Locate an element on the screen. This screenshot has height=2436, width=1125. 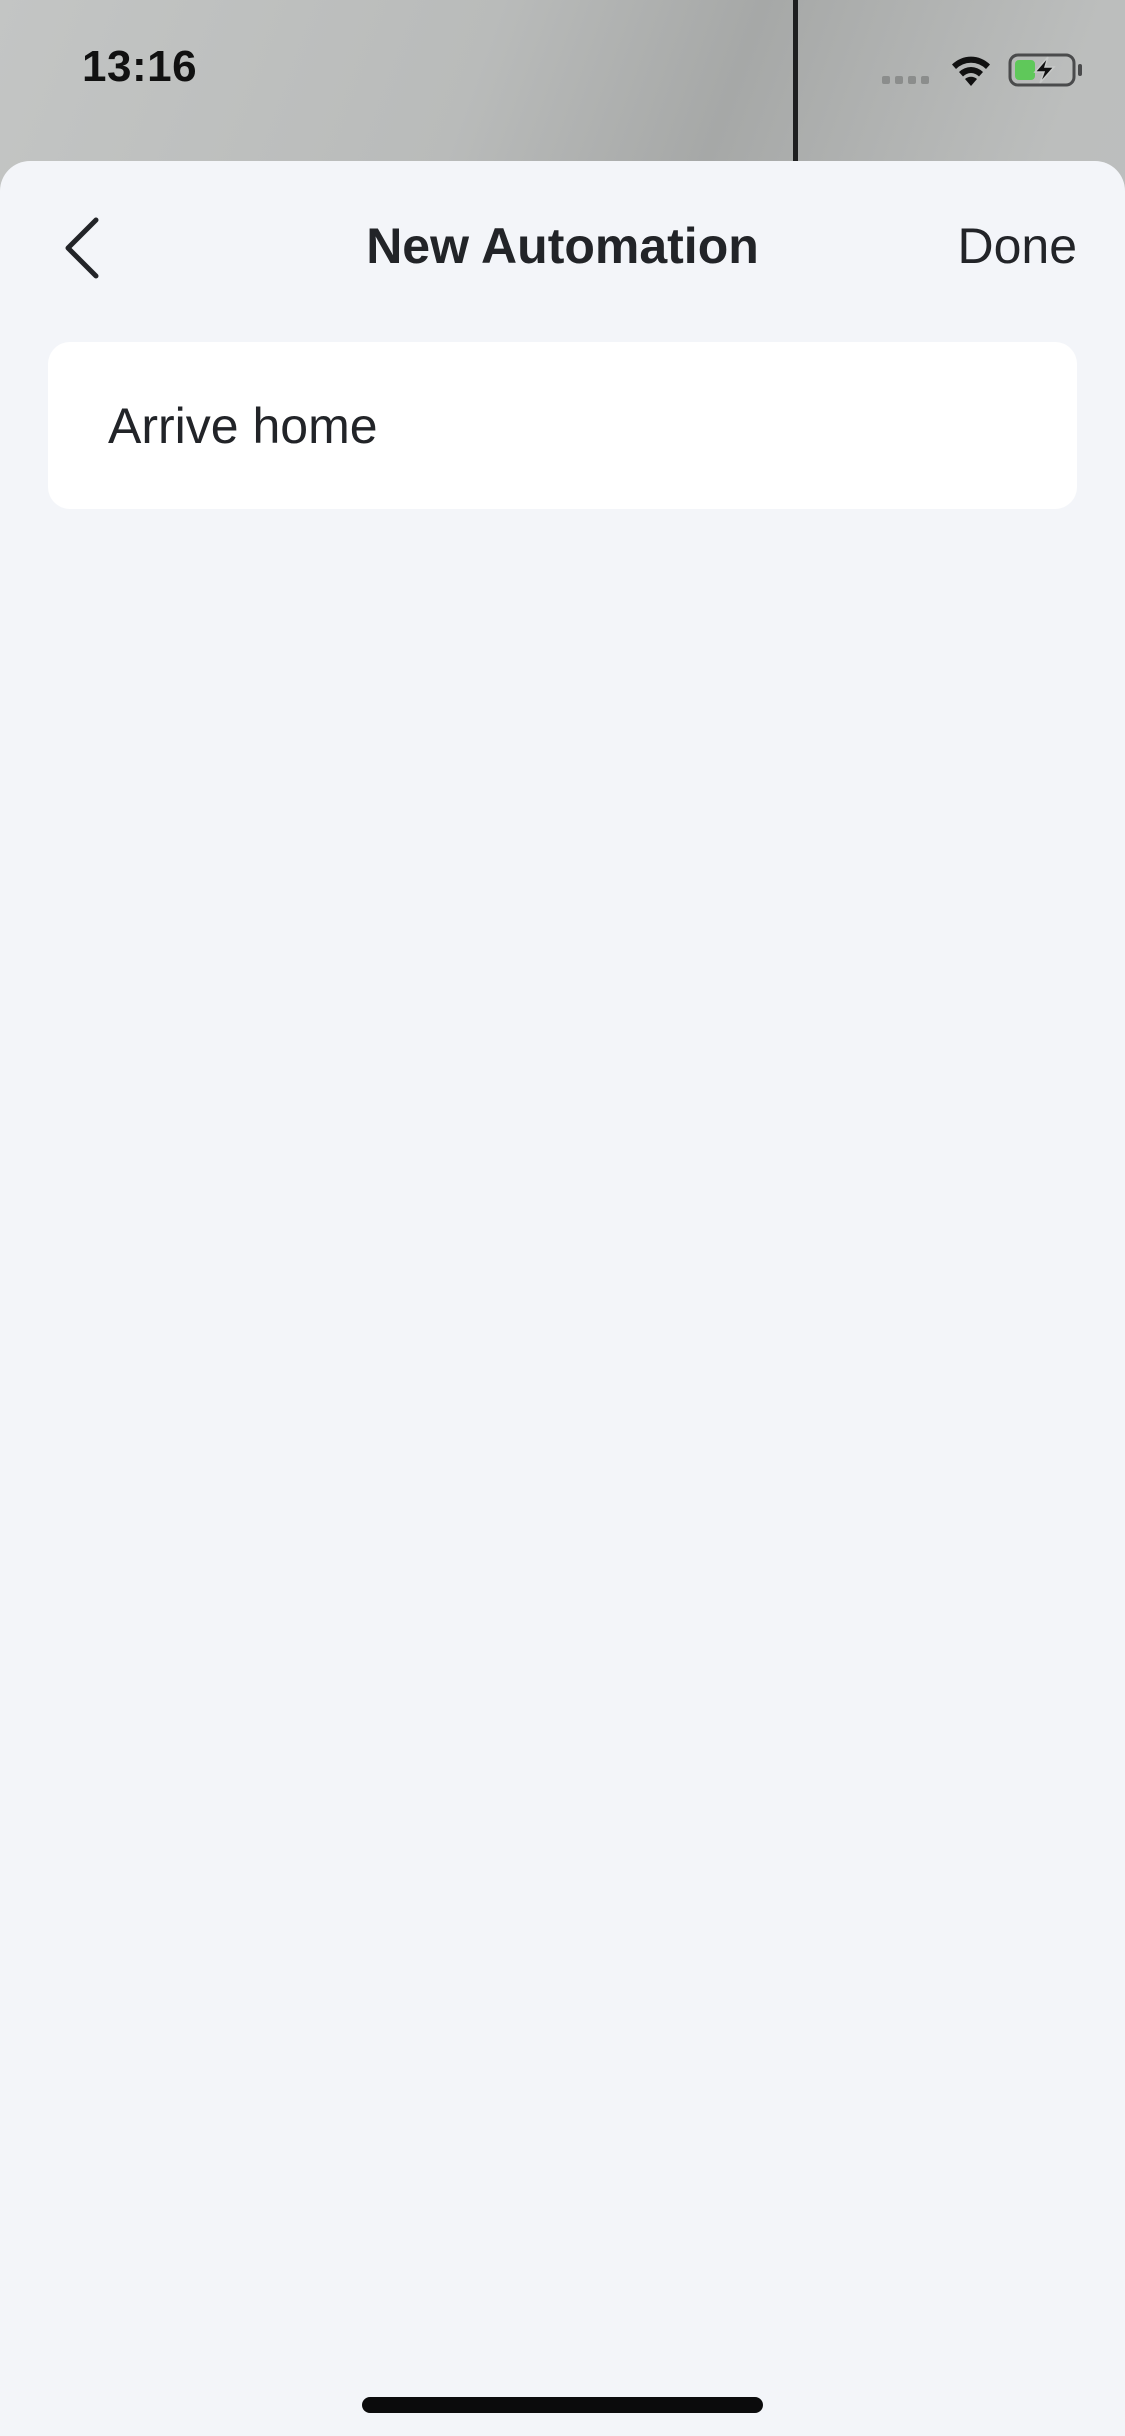
battery-charging-icon is located at coordinates (1045, 70).